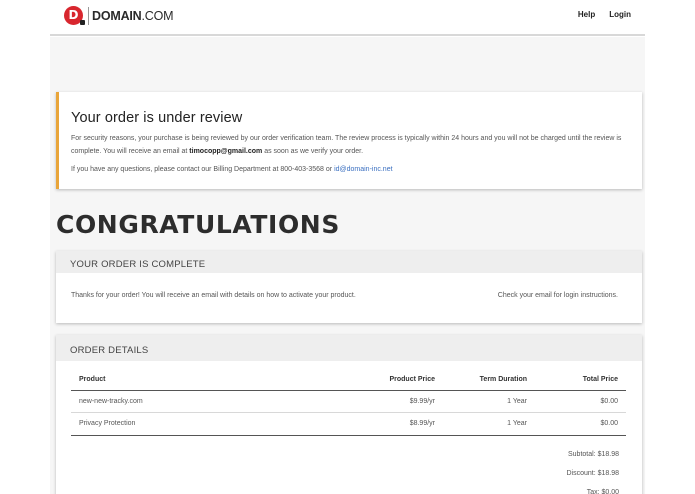 This screenshot has height=494, width=695. What do you see at coordinates (593, 454) in the screenshot?
I see `subtotal: Subtotal: $18.98` at bounding box center [593, 454].